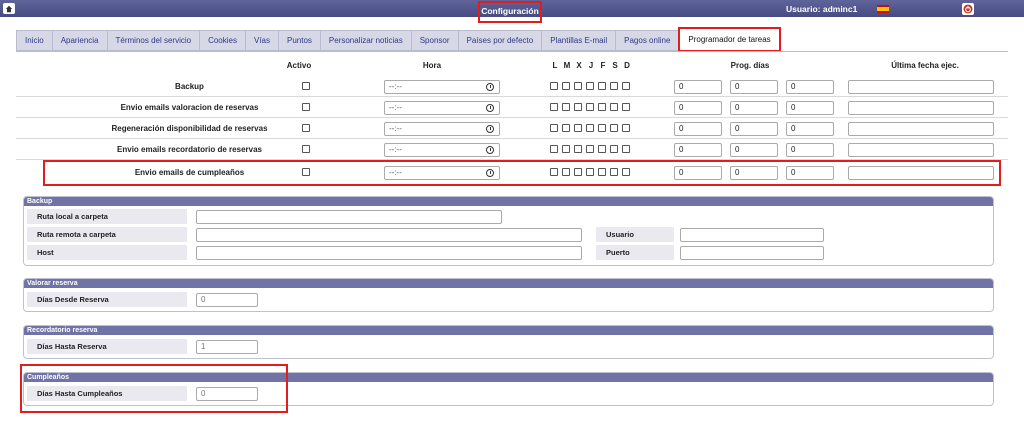 This screenshot has width=1024, height=447. I want to click on ruta-remota-label: Ruta remota a carpeta, so click(107, 234).